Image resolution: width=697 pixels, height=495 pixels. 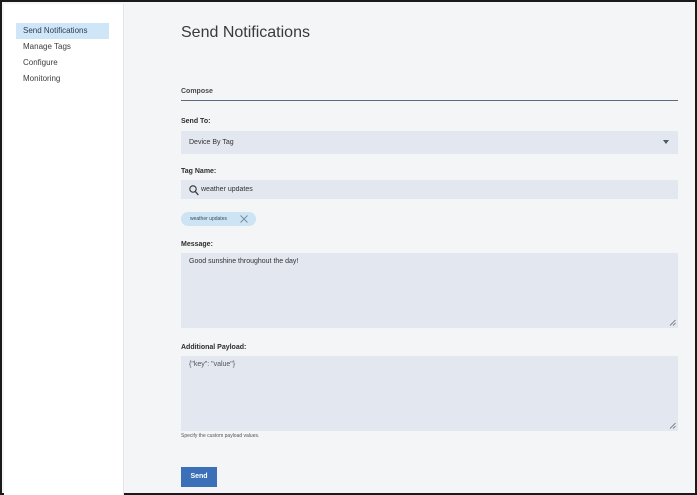 I want to click on message-label: Message:, so click(x=197, y=244).